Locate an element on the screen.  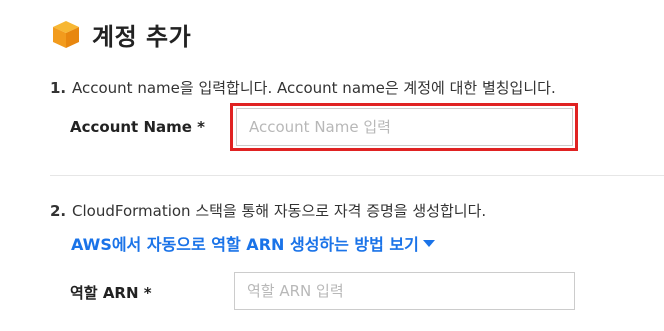
account-name-input is located at coordinates (404, 127).